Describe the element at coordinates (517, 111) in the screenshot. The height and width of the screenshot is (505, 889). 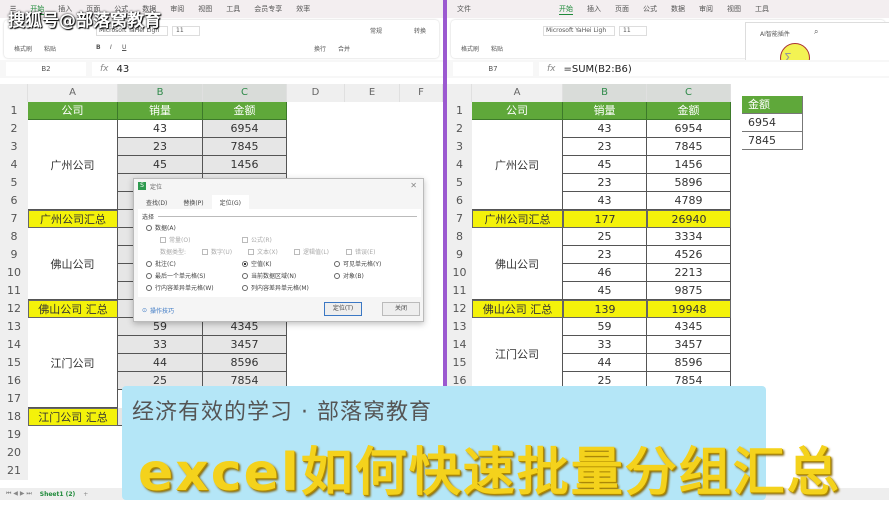
I see `header-cell: 公司` at that location.